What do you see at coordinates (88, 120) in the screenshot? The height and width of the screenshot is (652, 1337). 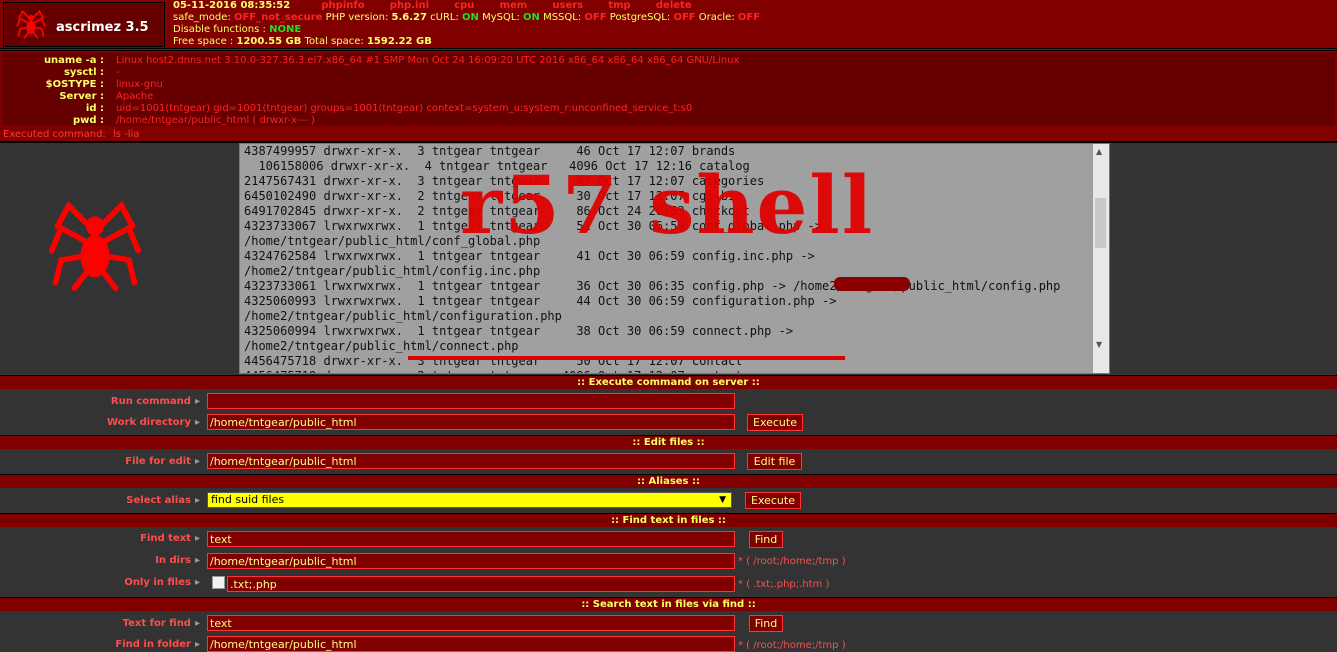 I see `sysinfo-key: pwd :` at bounding box center [88, 120].